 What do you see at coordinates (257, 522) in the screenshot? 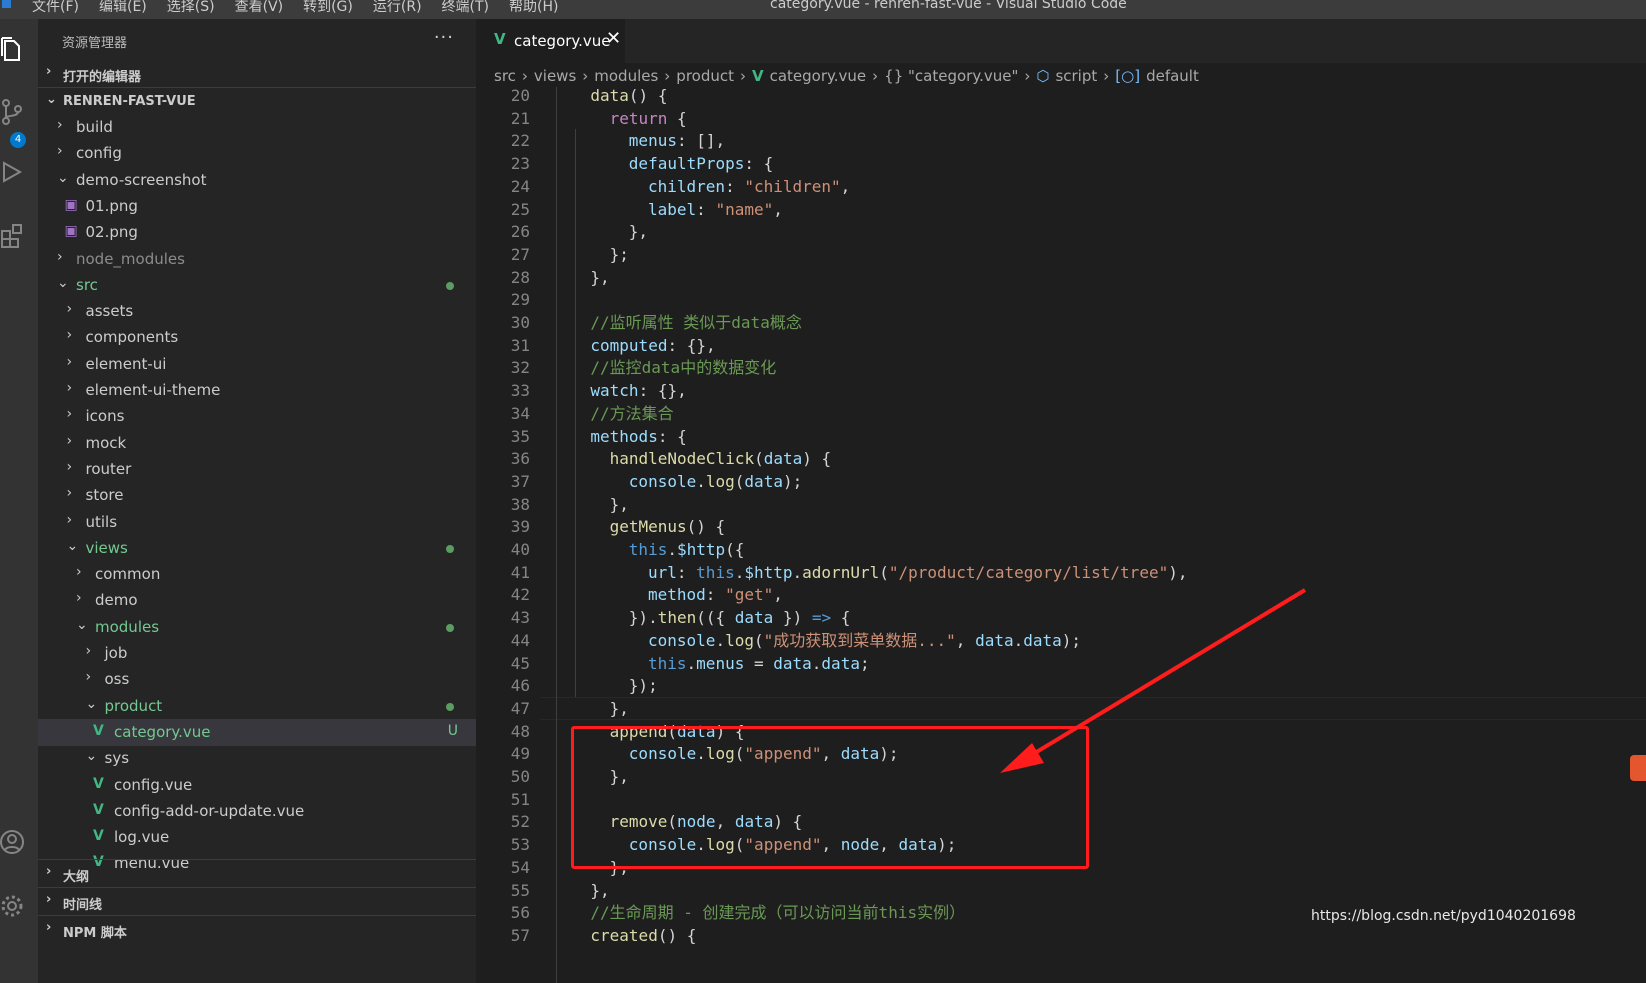
I see `tree-folder: › utils` at bounding box center [257, 522].